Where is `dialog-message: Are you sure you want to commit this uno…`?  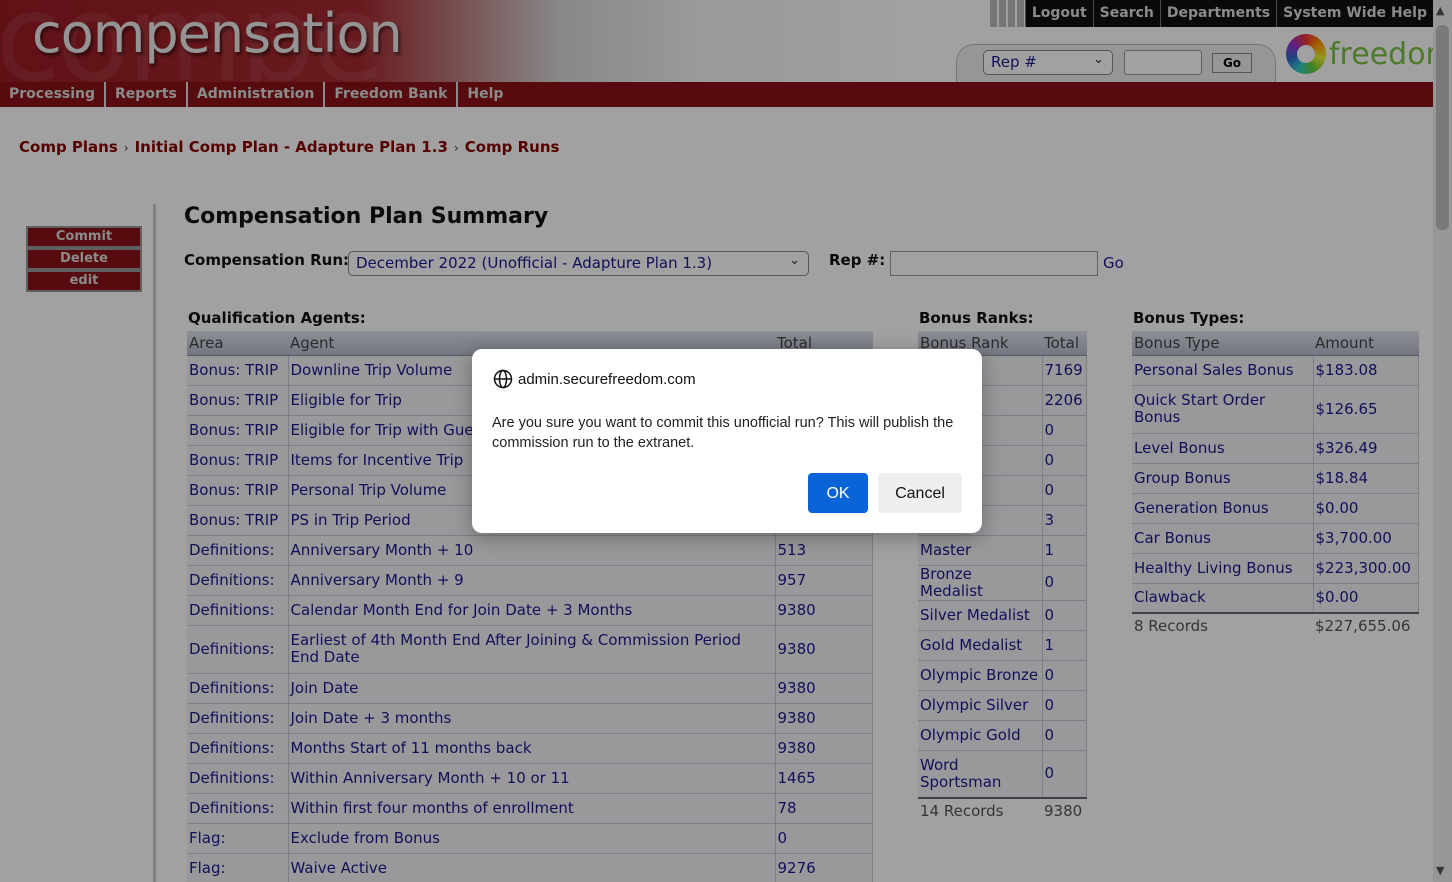 dialog-message: Are you sure you want to commit this uno… is located at coordinates (723, 433).